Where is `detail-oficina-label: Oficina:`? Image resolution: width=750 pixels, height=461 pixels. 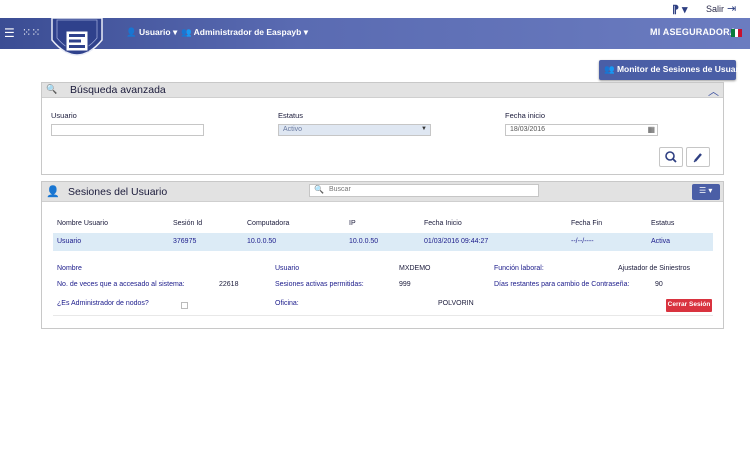 detail-oficina-label: Oficina: is located at coordinates (287, 303).